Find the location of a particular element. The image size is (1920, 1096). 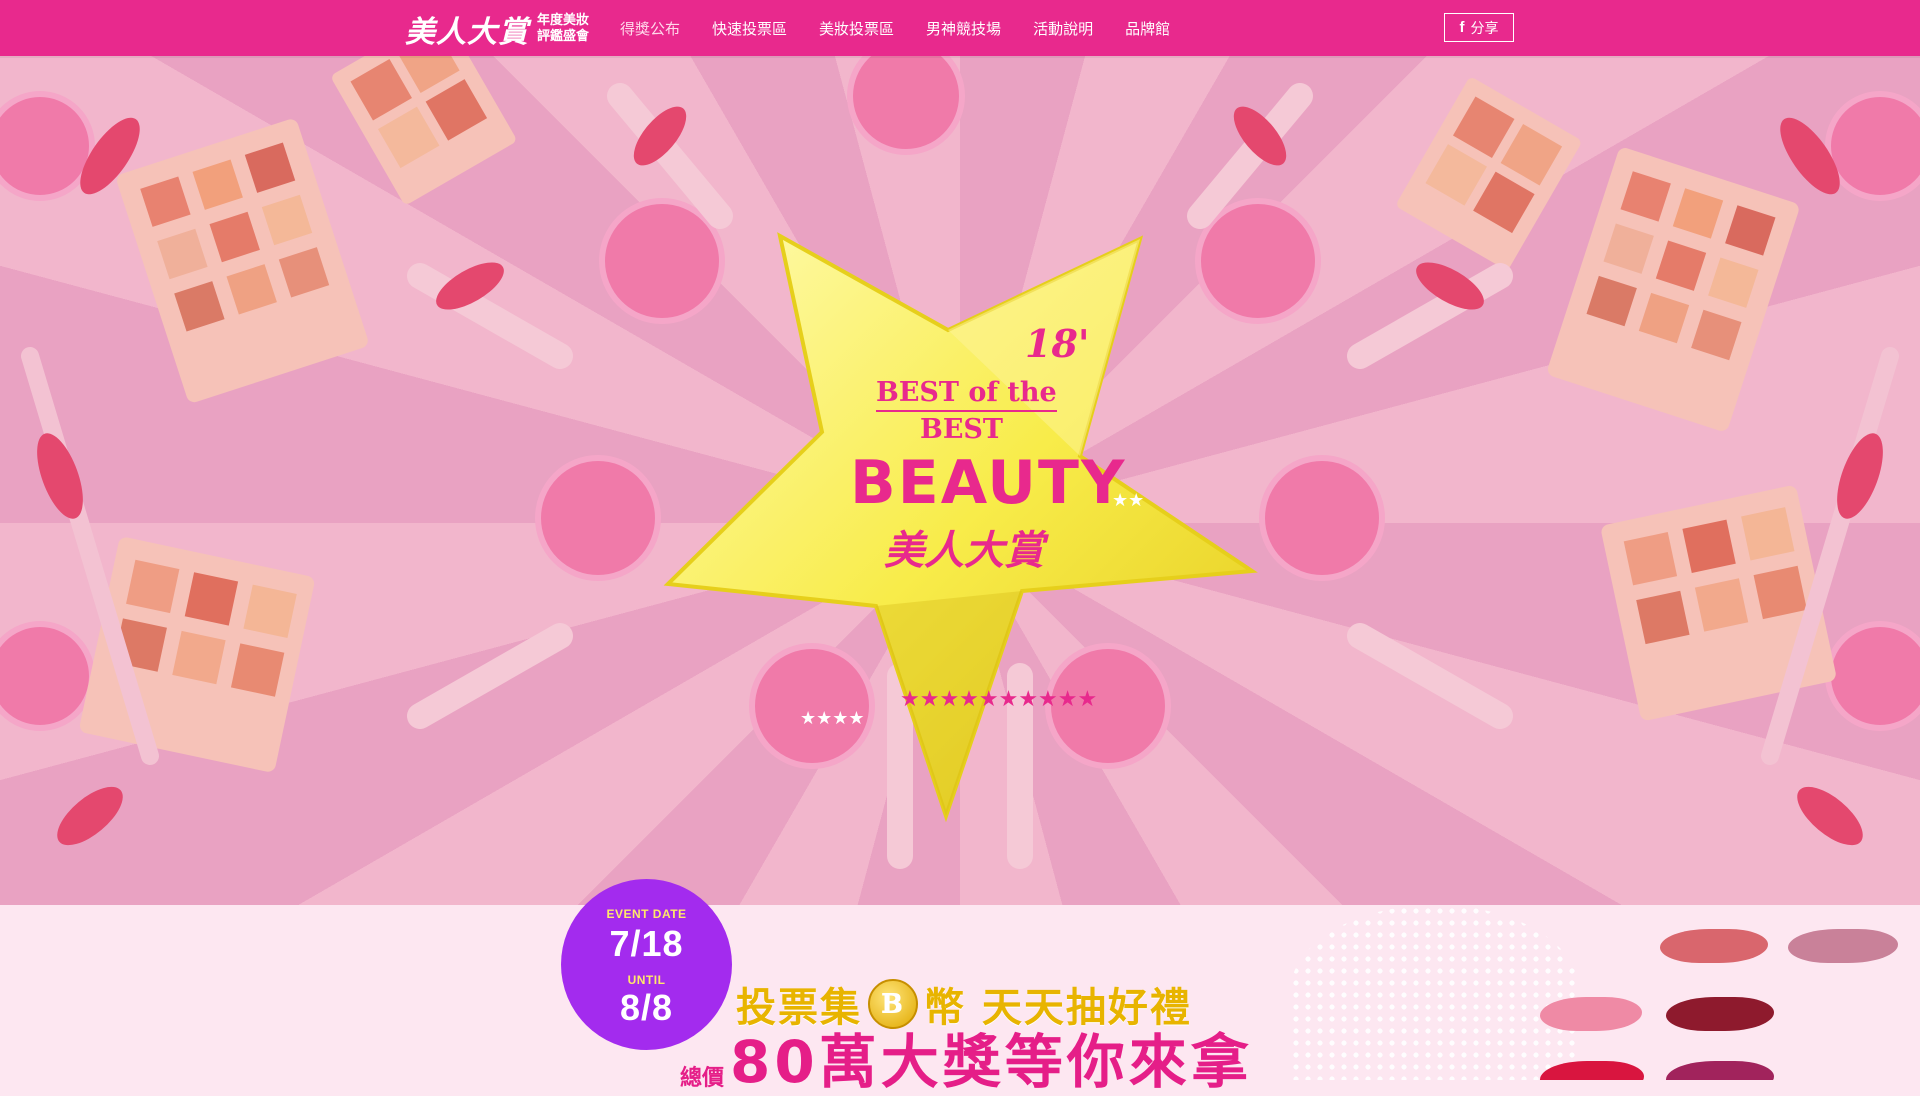

nav-item-brands: 品牌館 is located at coordinates (1147, 28).